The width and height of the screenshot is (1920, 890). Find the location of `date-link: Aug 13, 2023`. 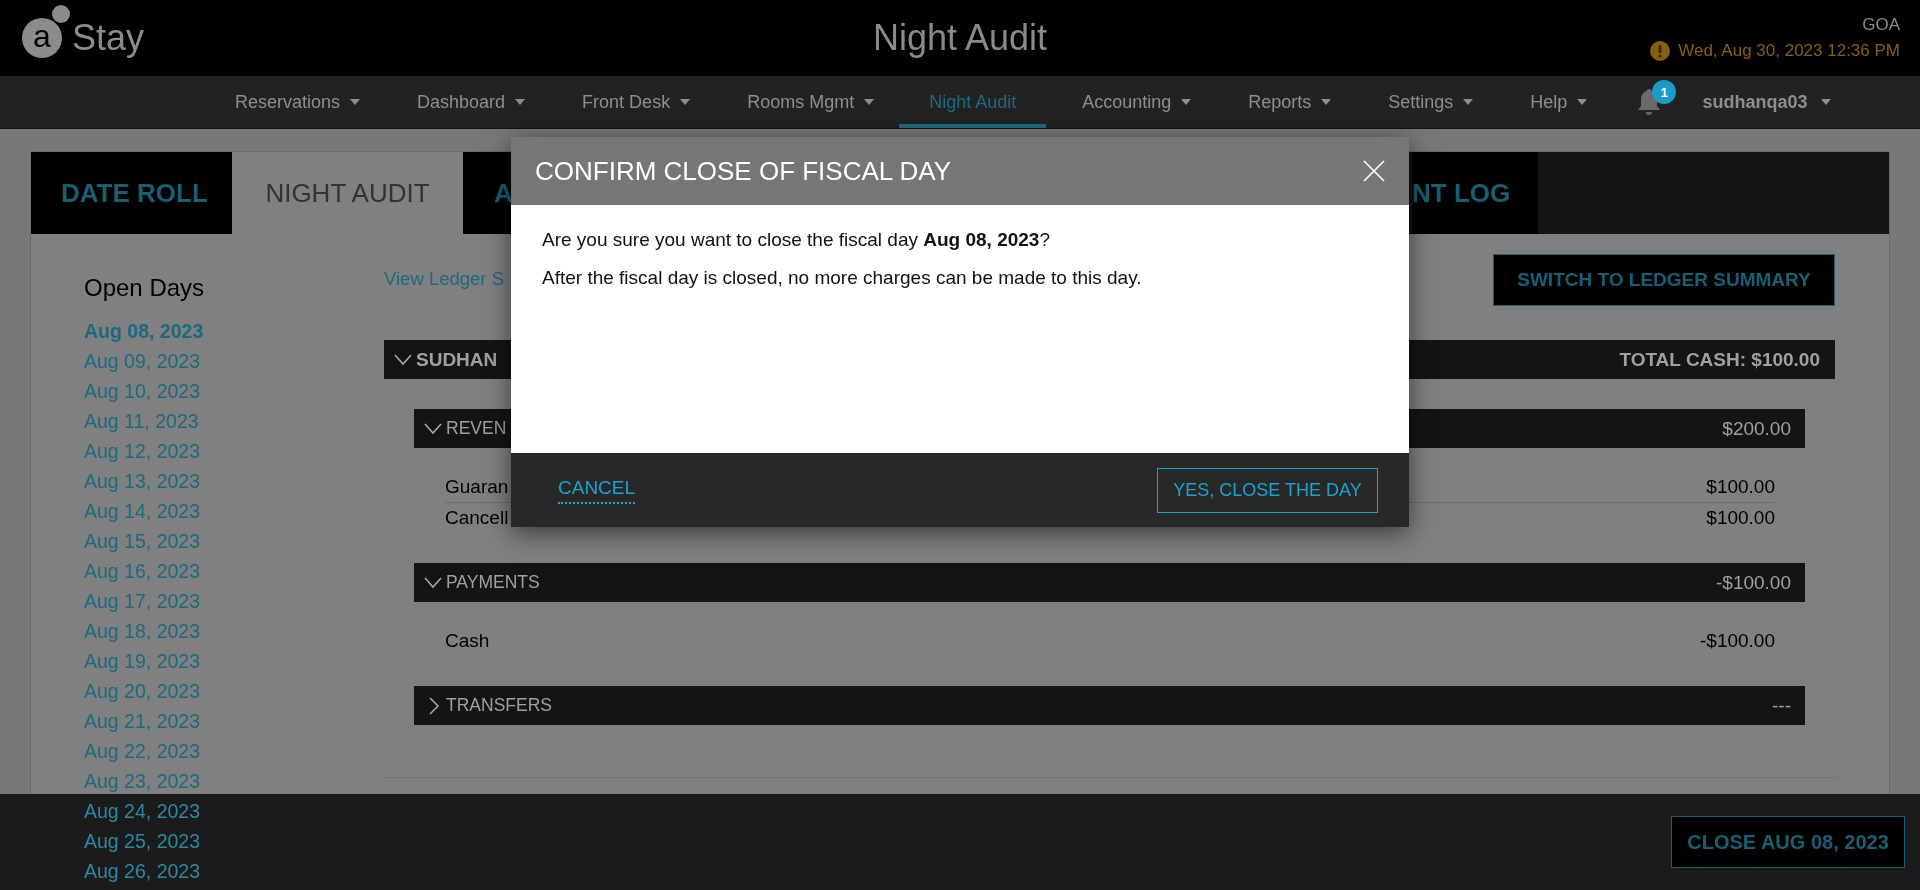

date-link: Aug 13, 2023 is located at coordinates (234, 481).